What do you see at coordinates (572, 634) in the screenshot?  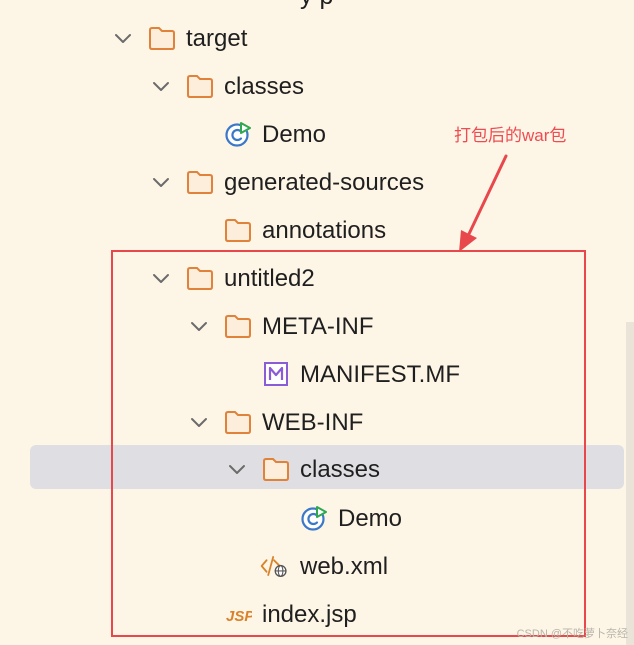 I see `watermark-text: CSDN @不吃萝卜奈经` at bounding box center [572, 634].